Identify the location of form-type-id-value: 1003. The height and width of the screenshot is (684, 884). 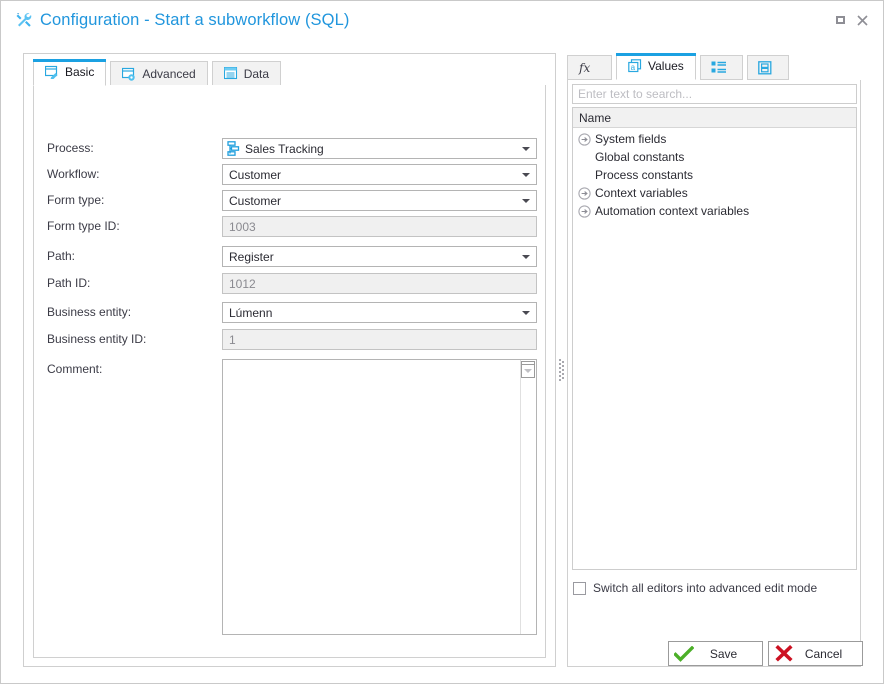
(242, 226).